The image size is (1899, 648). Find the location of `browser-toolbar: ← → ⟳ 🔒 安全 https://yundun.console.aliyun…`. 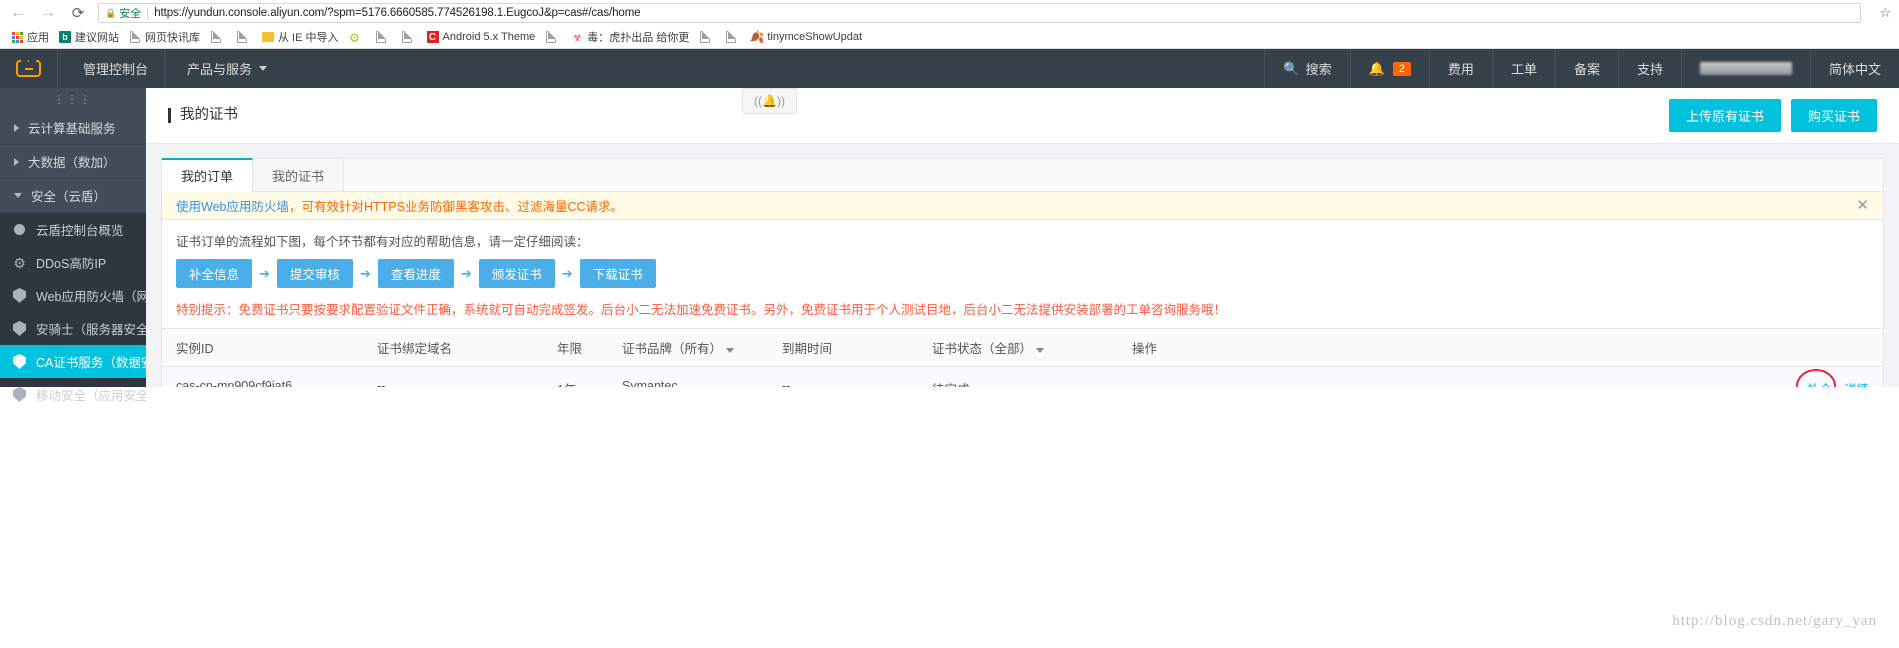

browser-toolbar: ← → ⟳ 🔒 安全 https://yundun.console.aliyun… is located at coordinates (949, 13).